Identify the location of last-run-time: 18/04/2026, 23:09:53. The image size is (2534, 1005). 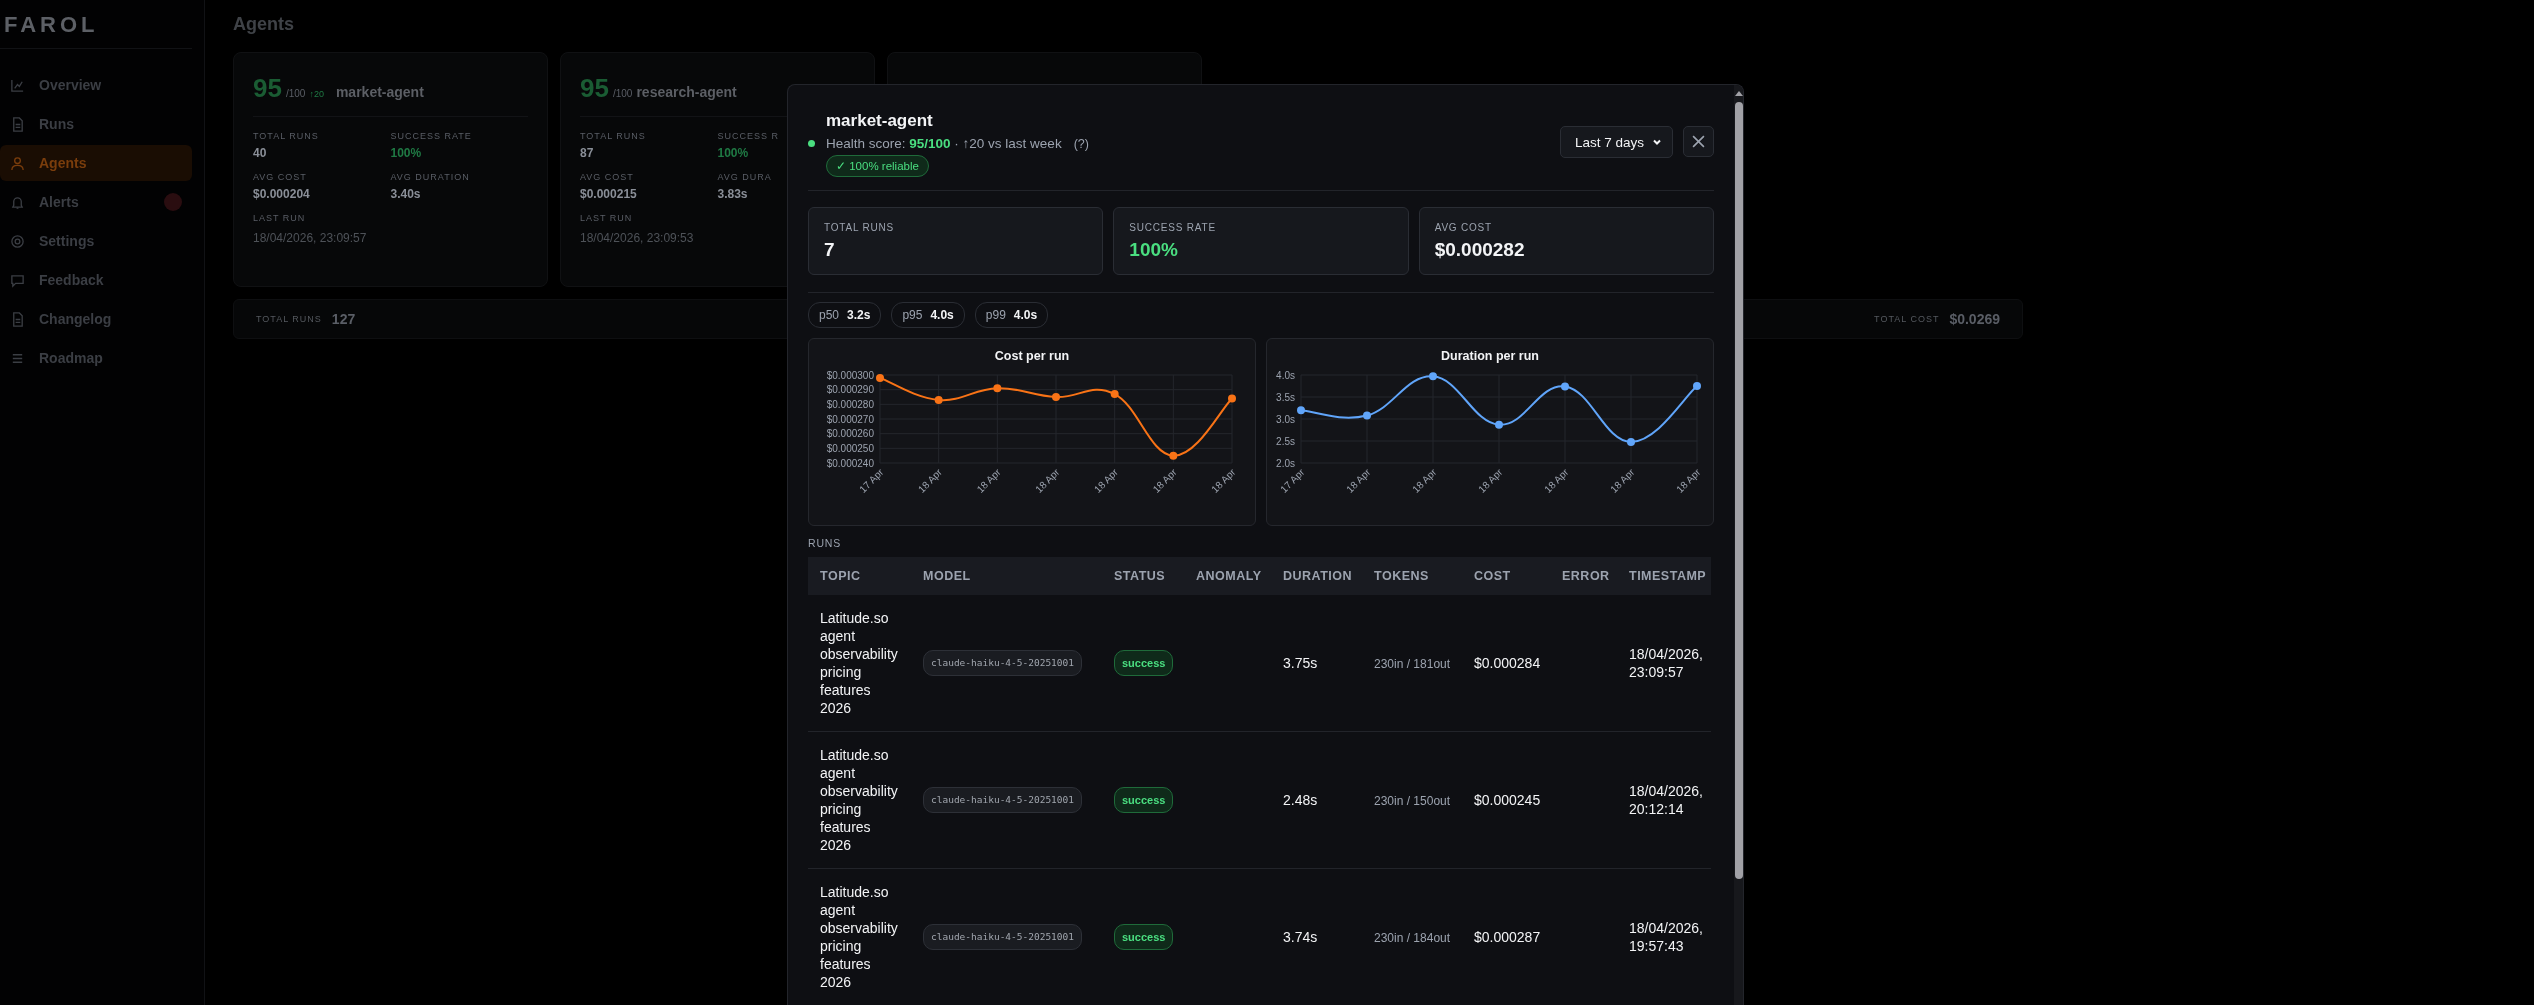
(637, 238).